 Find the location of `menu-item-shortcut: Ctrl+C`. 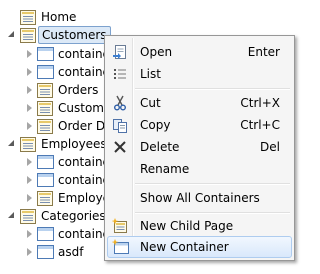

menu-item-shortcut: Ctrl+C is located at coordinates (260, 125).